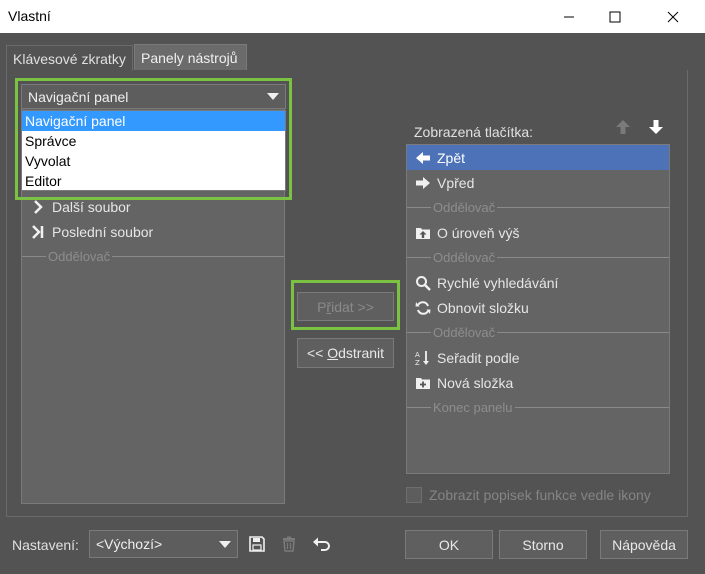 This screenshot has width=705, height=574. Describe the element at coordinates (225, 544) in the screenshot. I see `chevron-down-icon` at that location.